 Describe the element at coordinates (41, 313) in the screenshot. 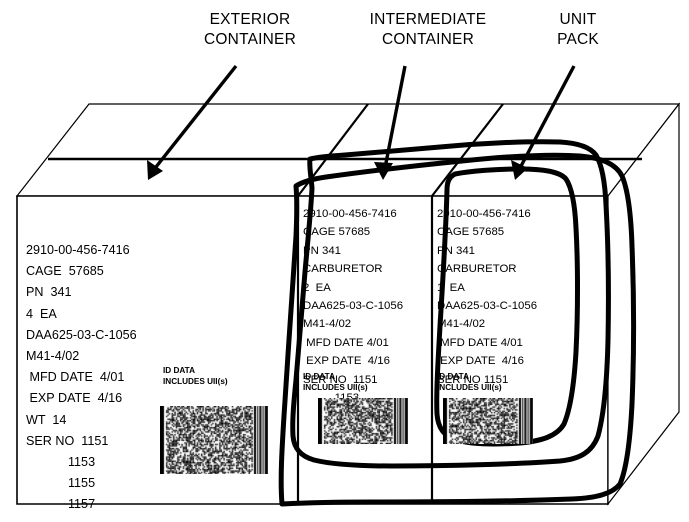

I see `label-quantity: 4 EA` at that location.